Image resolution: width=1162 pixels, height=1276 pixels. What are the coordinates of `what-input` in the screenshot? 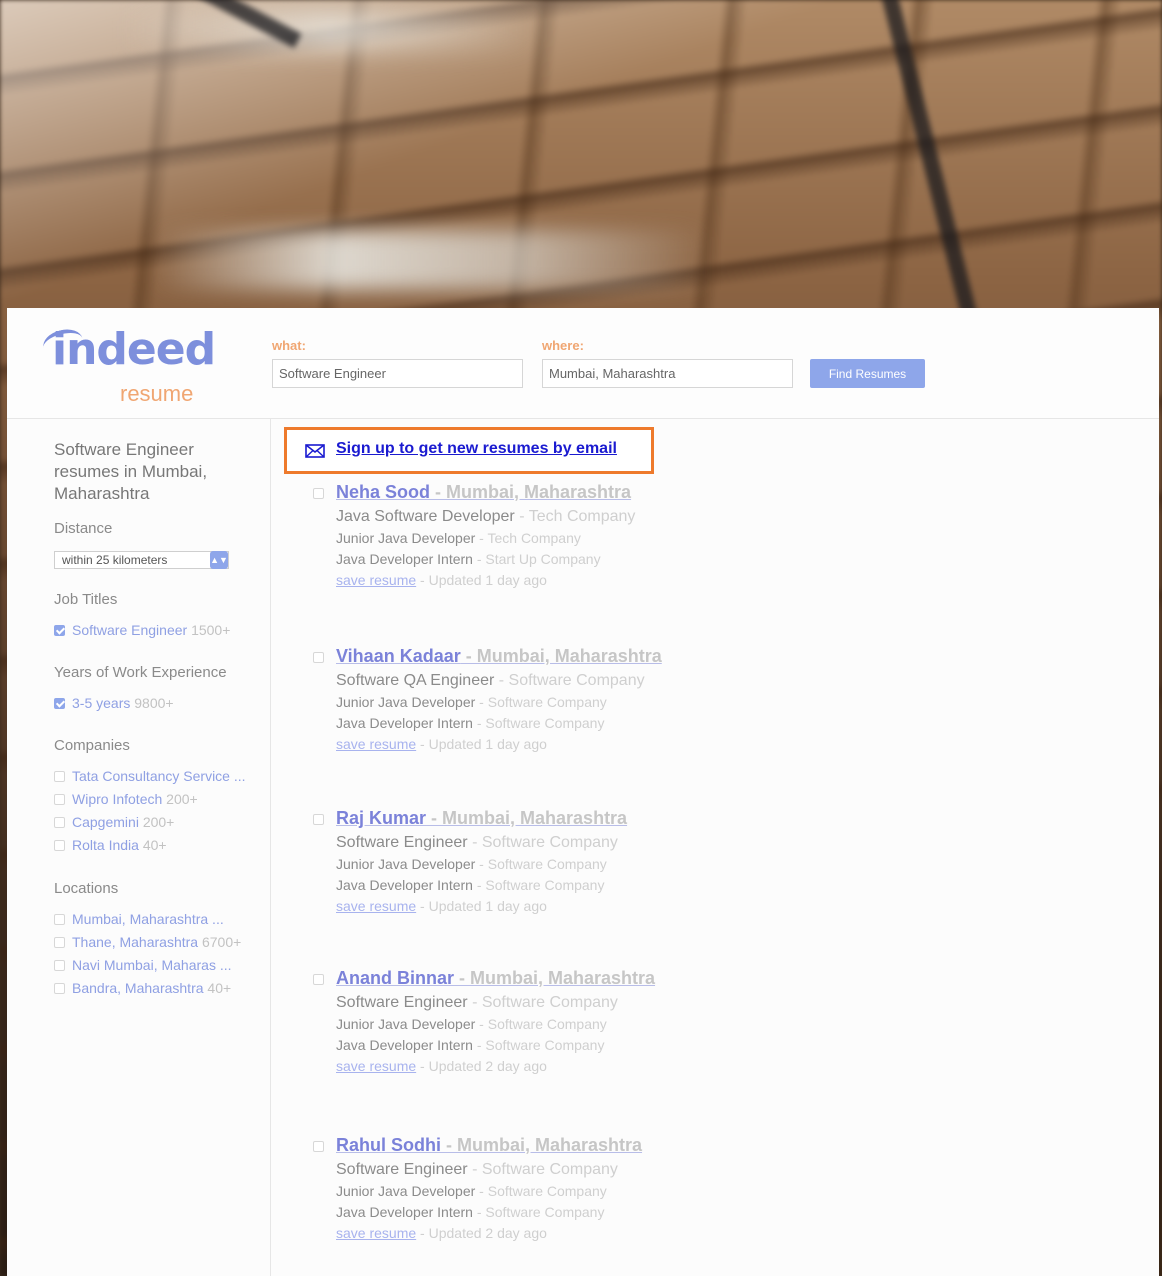 It's located at (397, 373).